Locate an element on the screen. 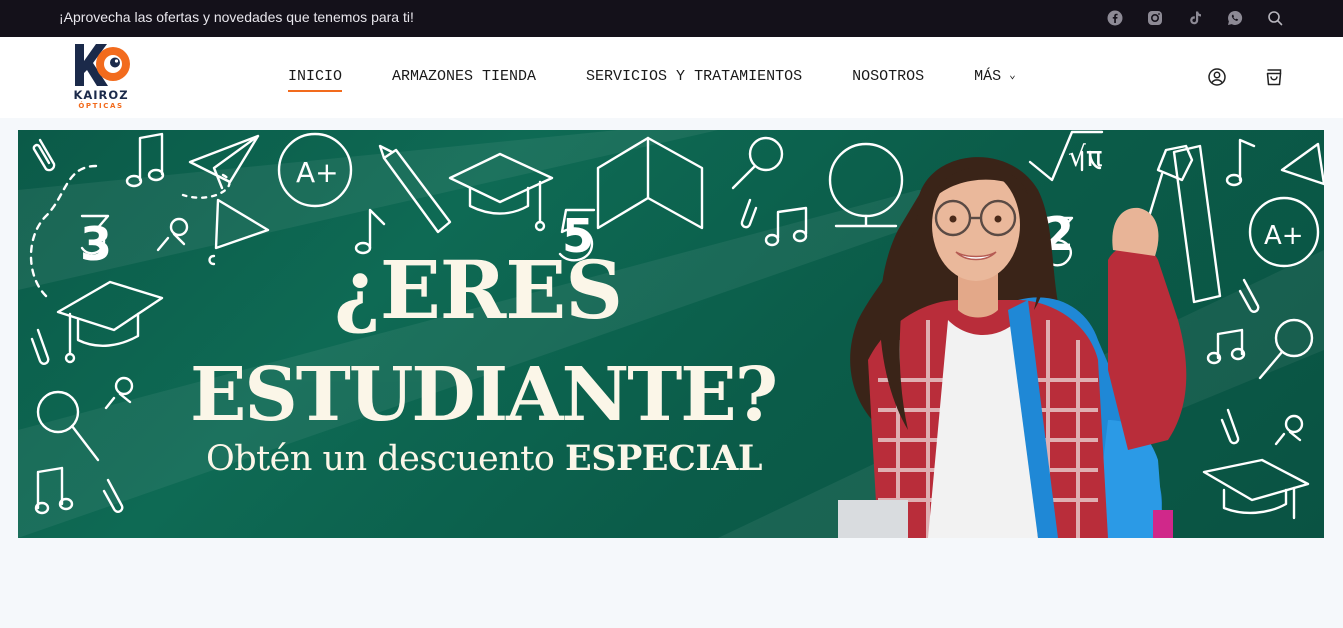 This screenshot has height=628, width=1343. nav-item-mas-label: MÁS is located at coordinates (988, 76).